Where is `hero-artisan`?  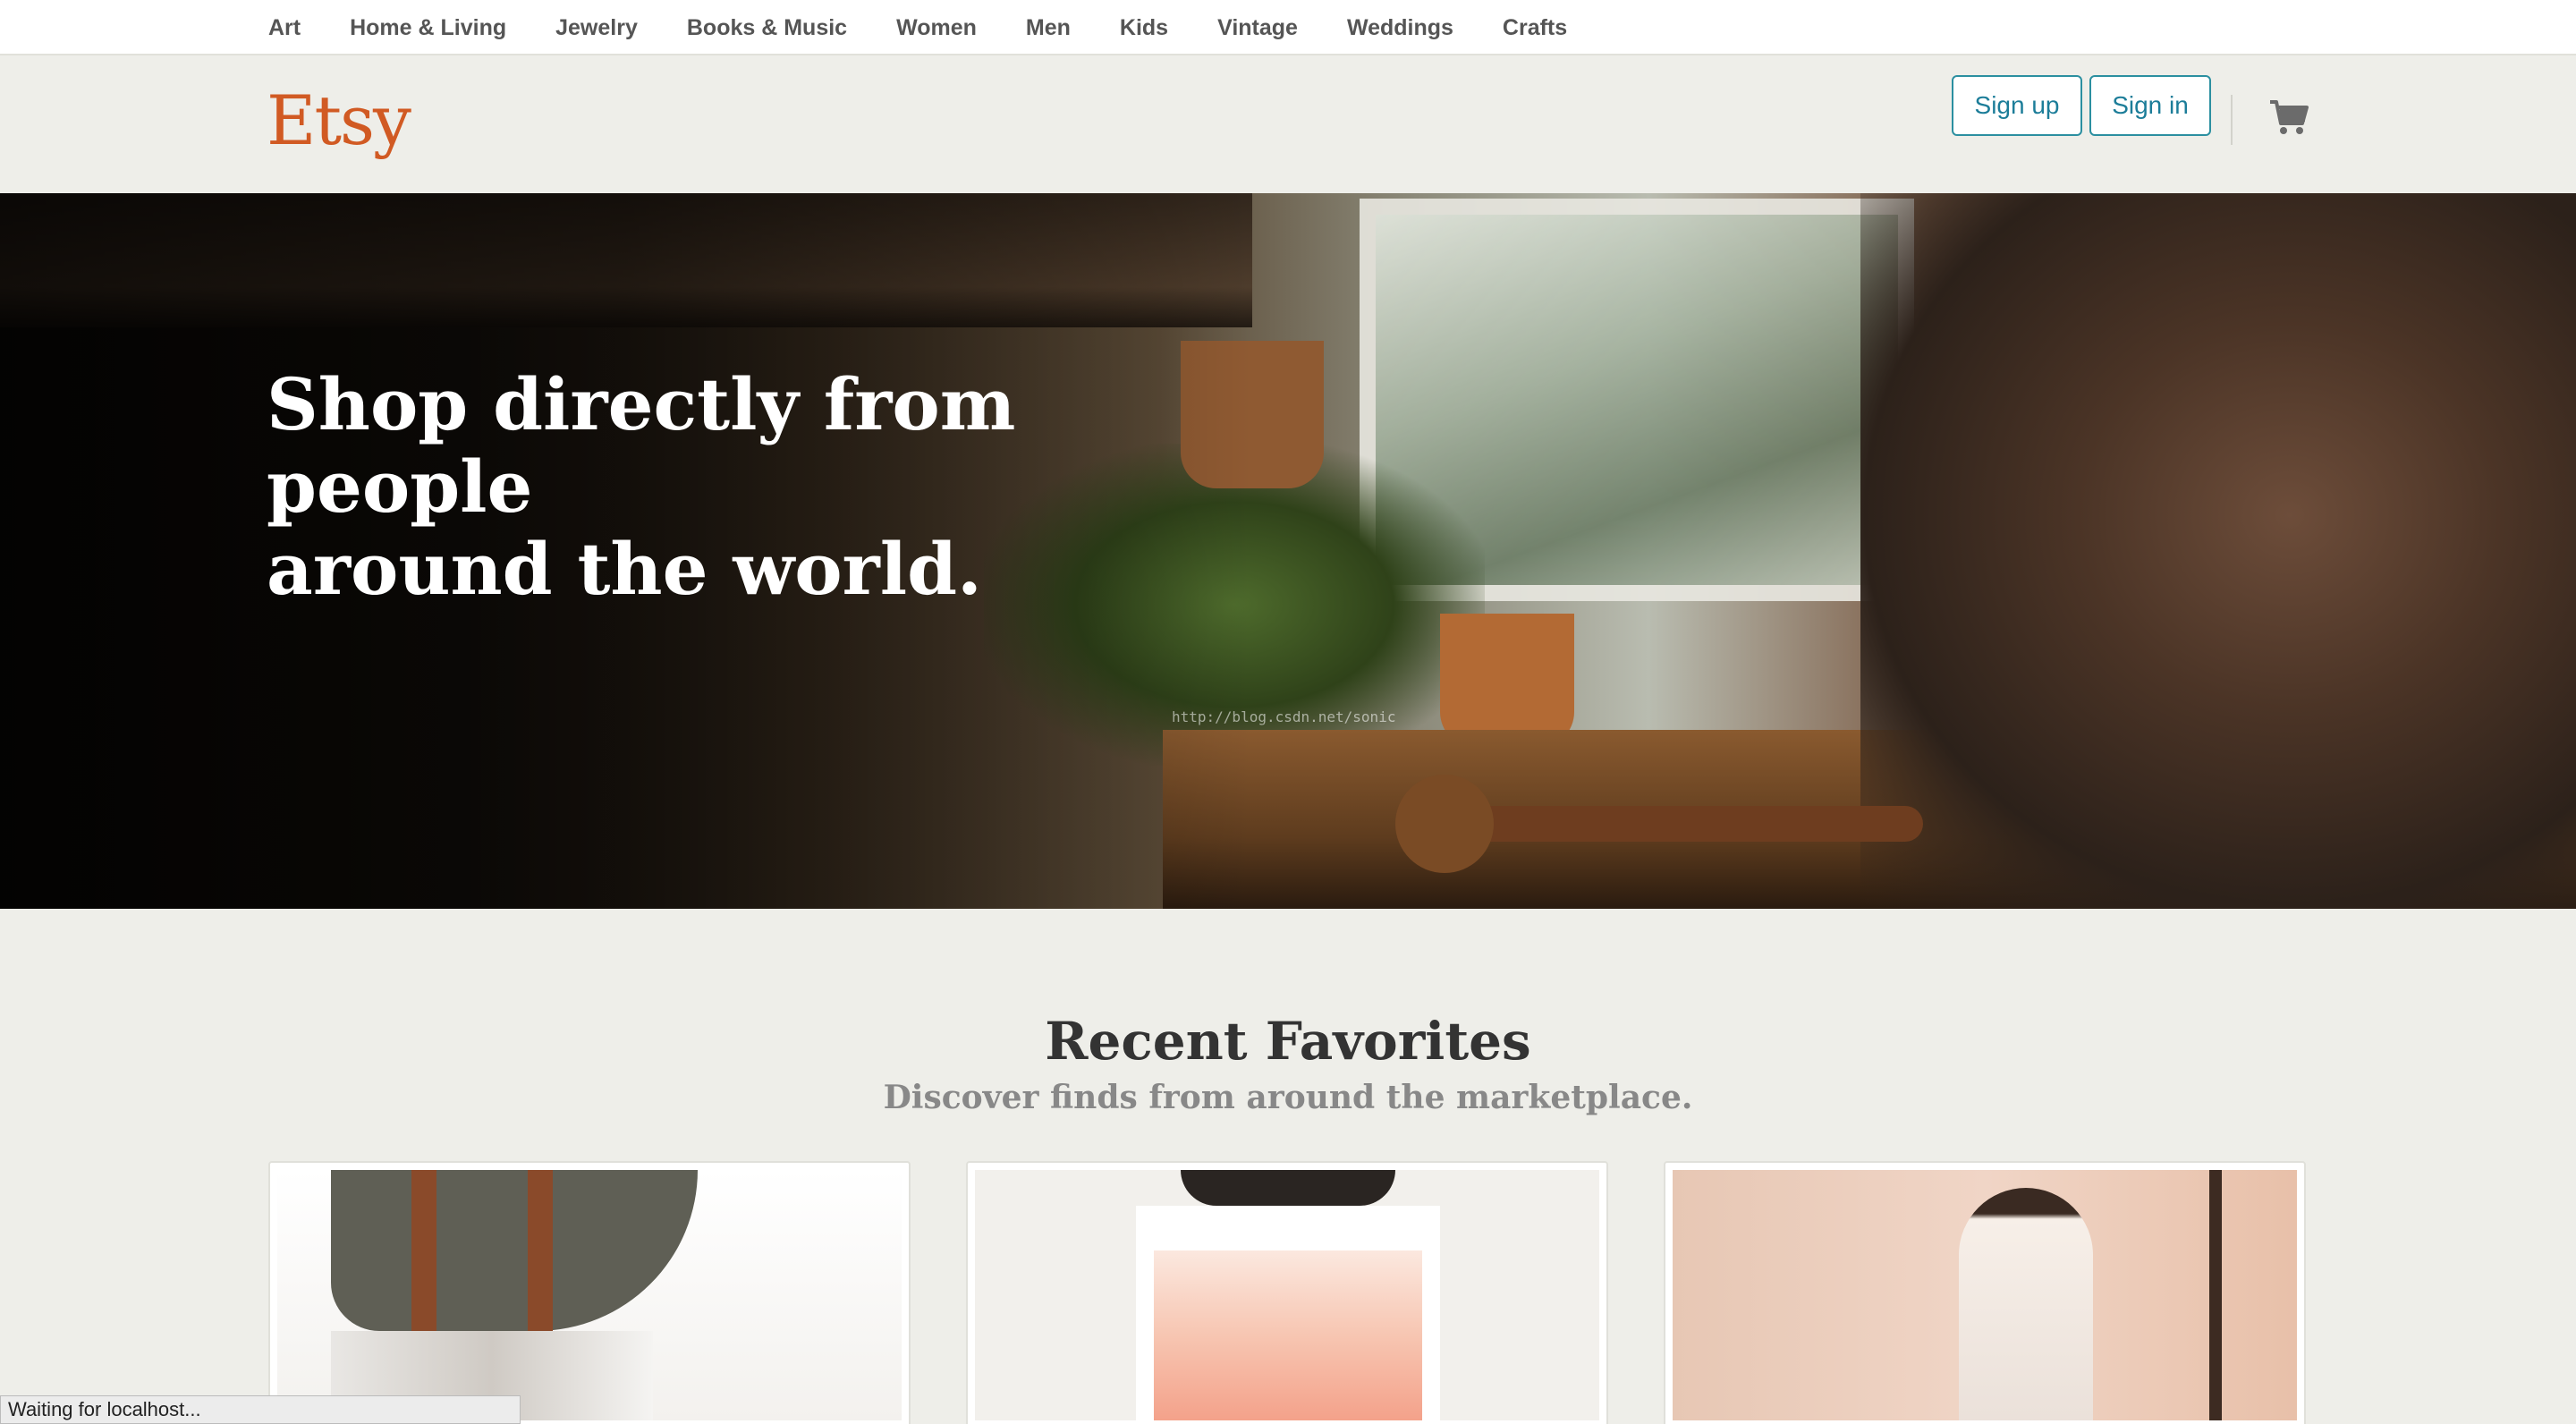
hero-artisan is located at coordinates (2218, 551).